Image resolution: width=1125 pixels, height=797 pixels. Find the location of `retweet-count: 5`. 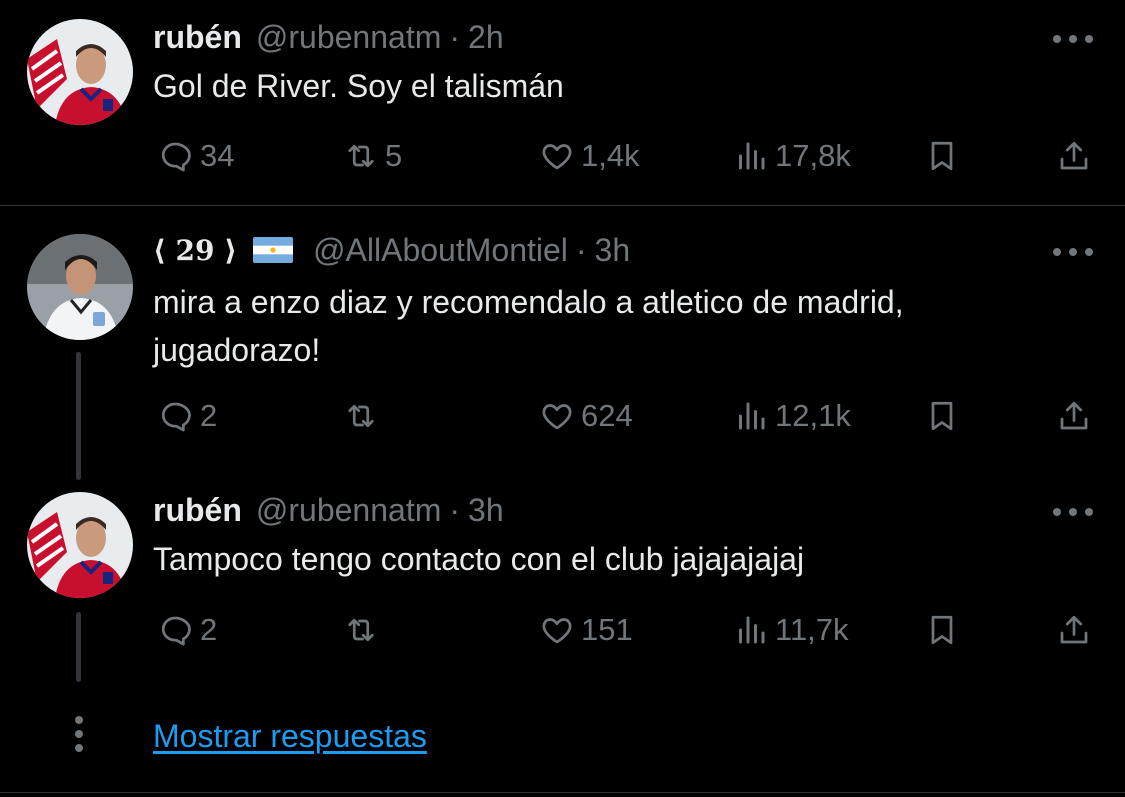

retweet-count: 5 is located at coordinates (394, 155).